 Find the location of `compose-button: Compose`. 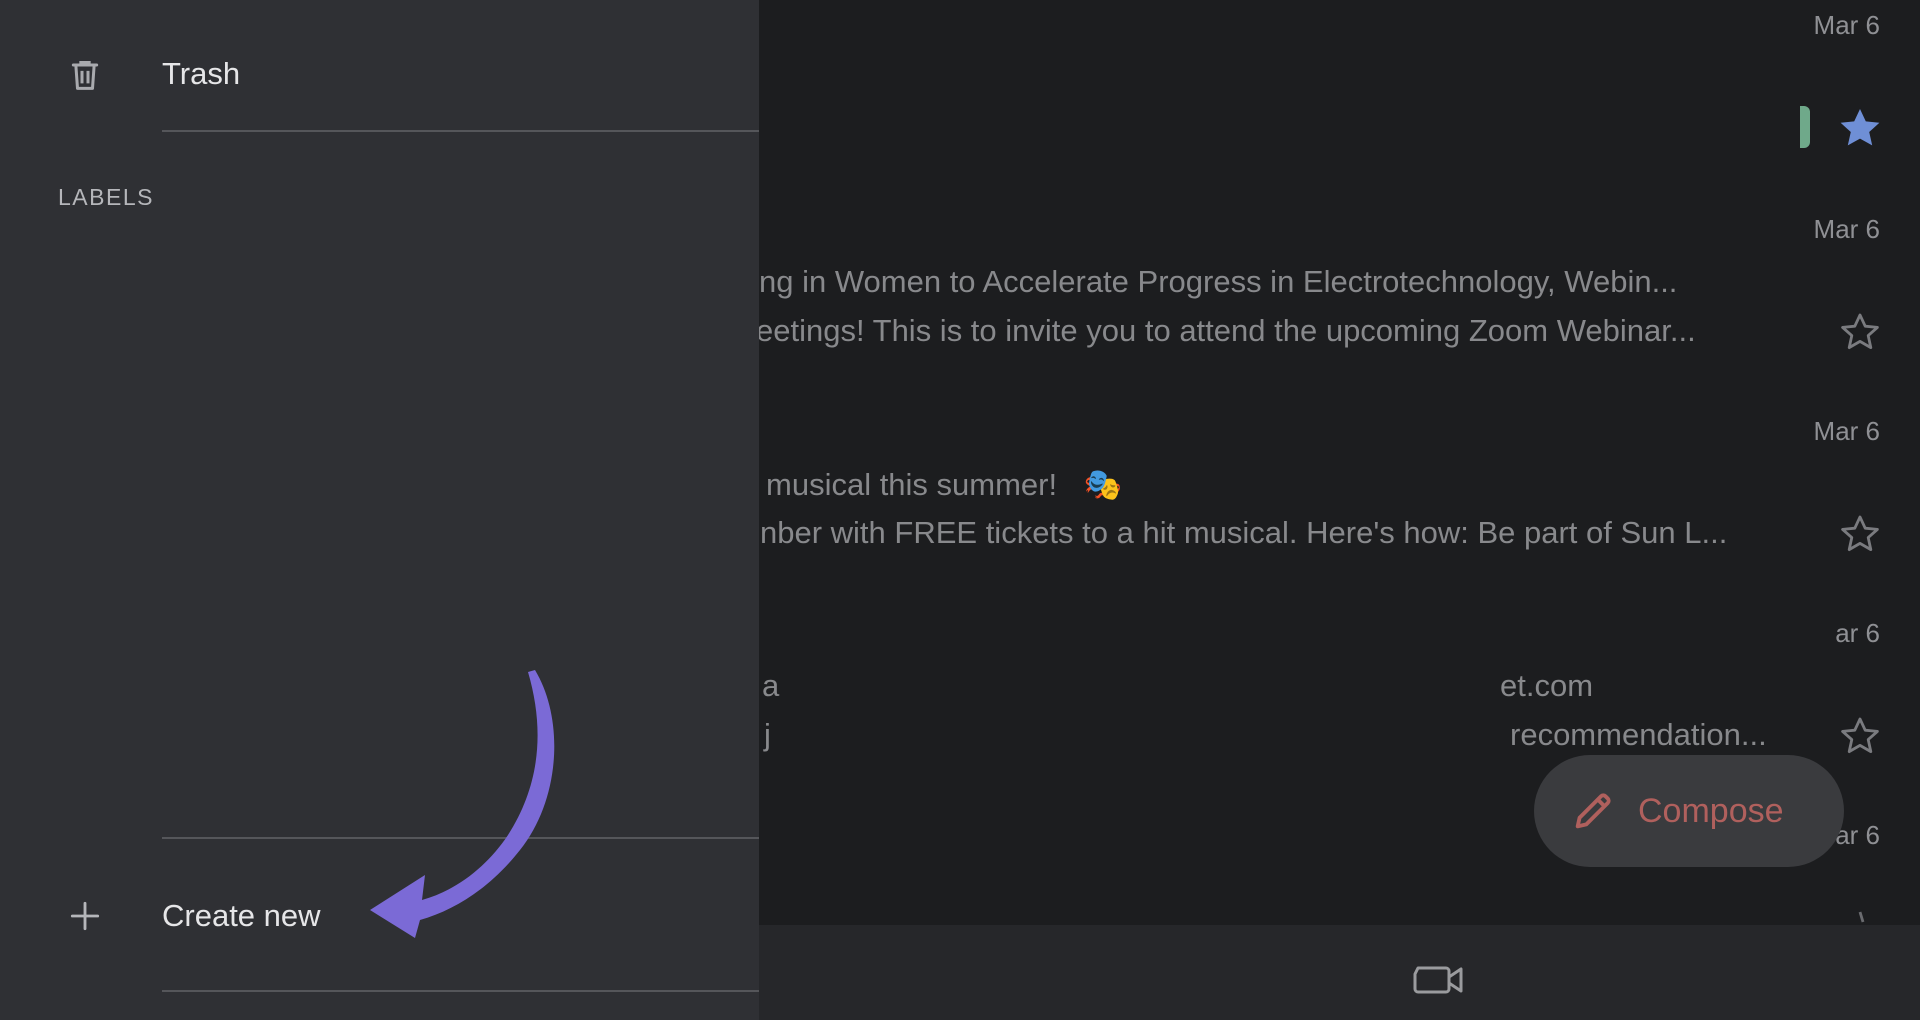

compose-button: Compose is located at coordinates (1689, 811).